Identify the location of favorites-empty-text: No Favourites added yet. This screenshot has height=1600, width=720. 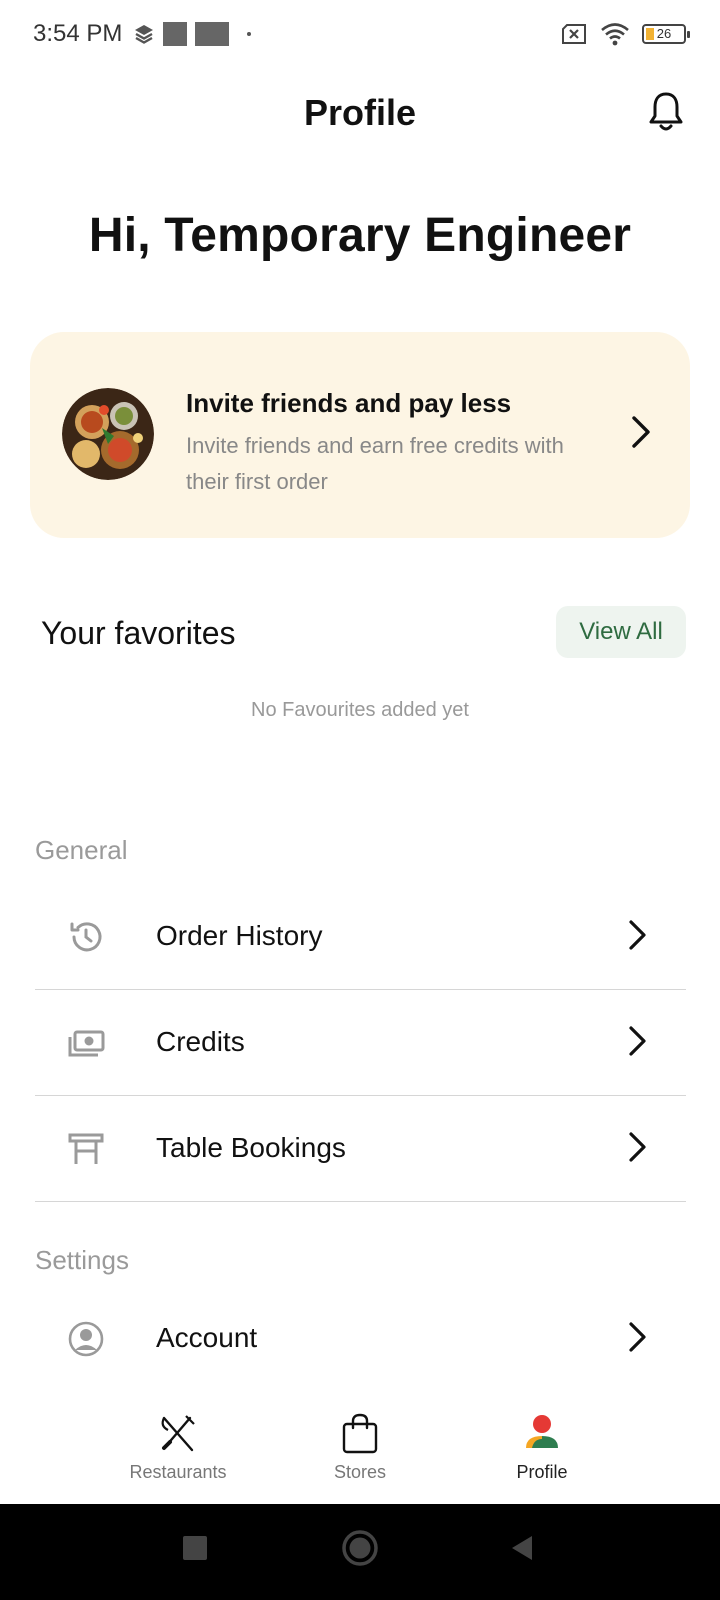
(360, 710).